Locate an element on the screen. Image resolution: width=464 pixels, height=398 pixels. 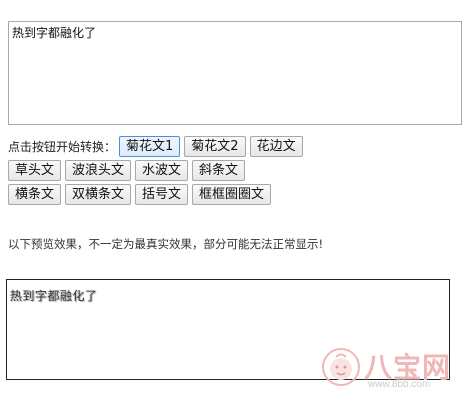
watermark: 八宝网 www.8bb.com is located at coordinates (388, 369).